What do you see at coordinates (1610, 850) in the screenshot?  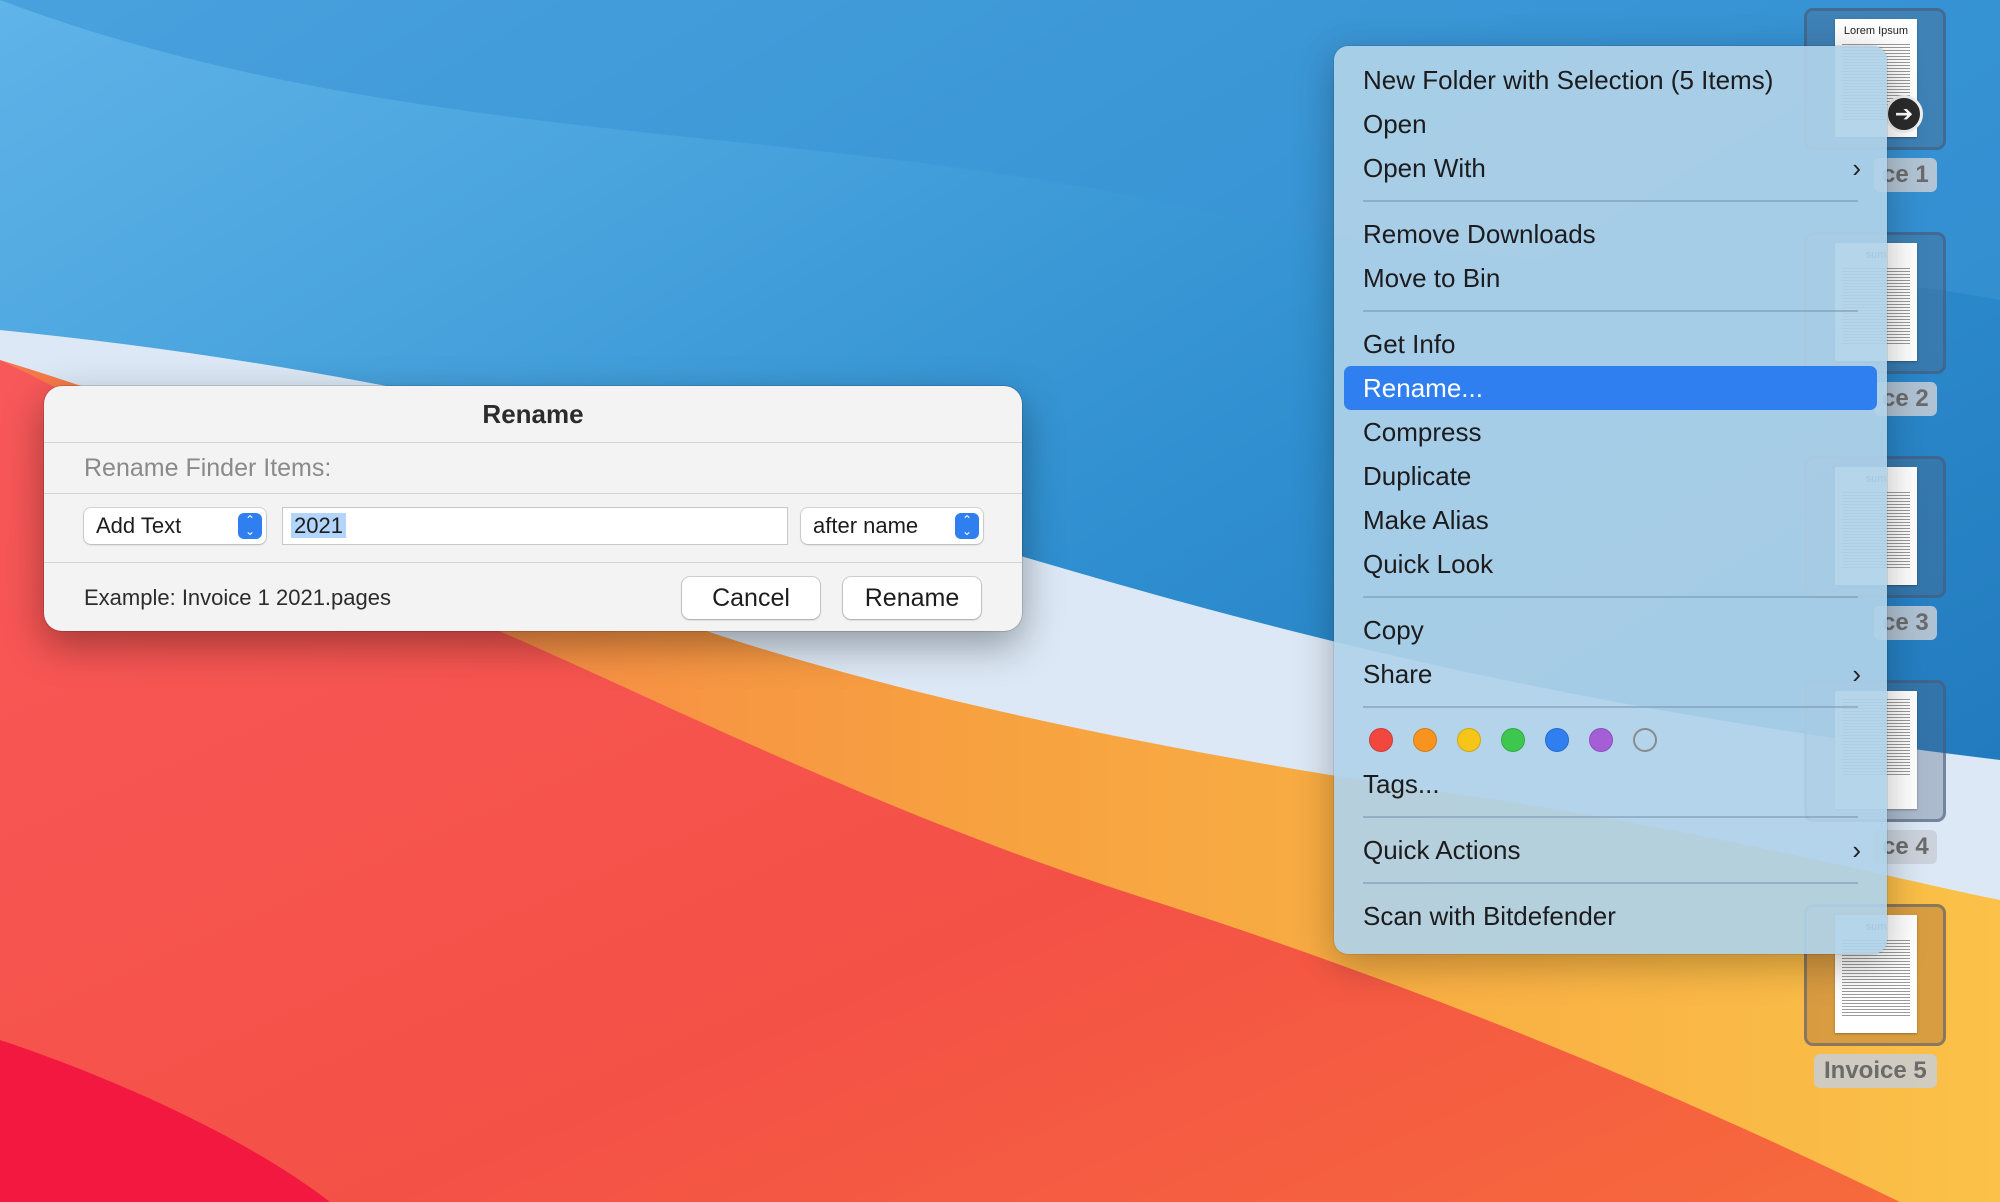 I see `menu-item-quick-actions: Quick Actions ›` at bounding box center [1610, 850].